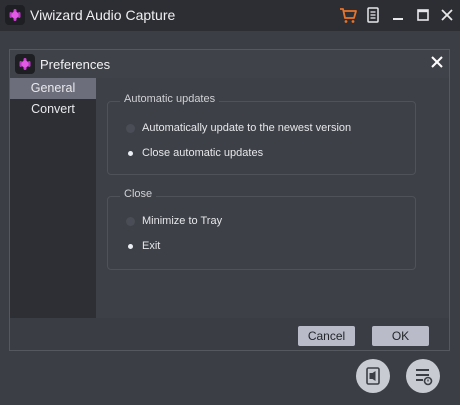  I want to click on minimize-to-tray-option: Minimize to Tray, so click(174, 221).